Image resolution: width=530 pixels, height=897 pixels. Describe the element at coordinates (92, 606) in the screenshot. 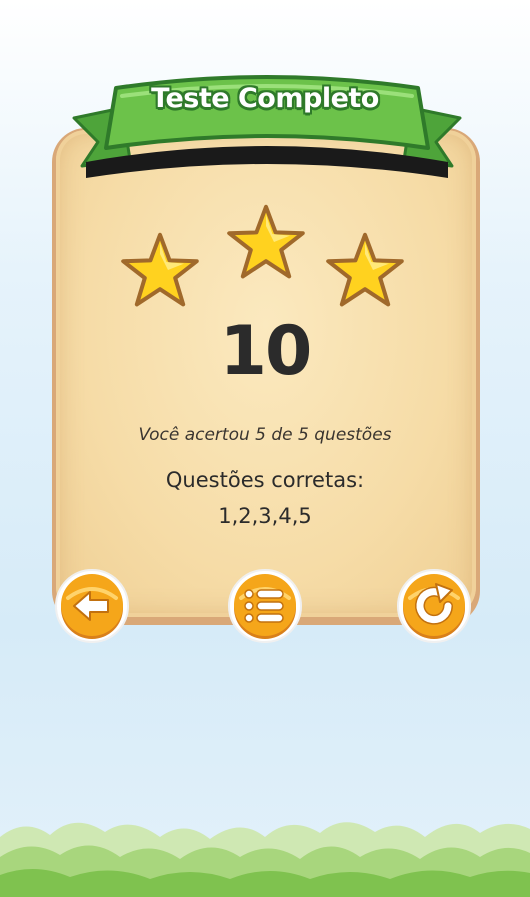

I see `back-button` at that location.